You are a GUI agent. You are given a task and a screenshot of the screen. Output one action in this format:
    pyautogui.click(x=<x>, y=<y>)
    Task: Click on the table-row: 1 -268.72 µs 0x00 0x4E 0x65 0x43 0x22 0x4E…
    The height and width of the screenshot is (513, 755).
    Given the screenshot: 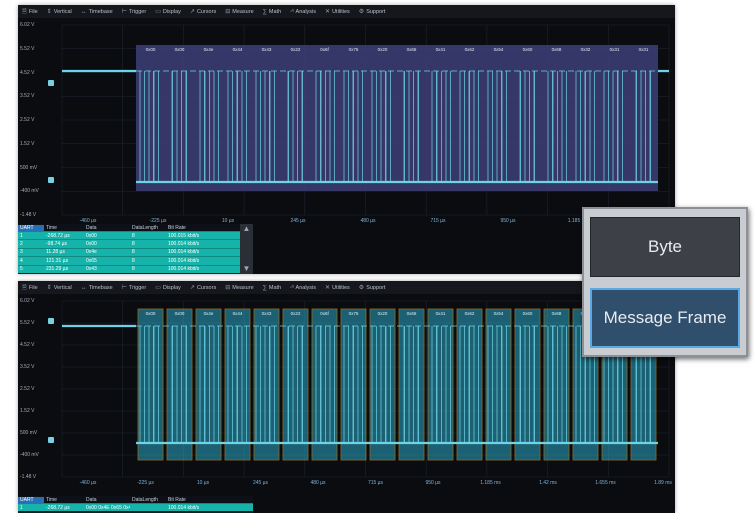 What is the action you would take?
    pyautogui.click(x=135, y=507)
    